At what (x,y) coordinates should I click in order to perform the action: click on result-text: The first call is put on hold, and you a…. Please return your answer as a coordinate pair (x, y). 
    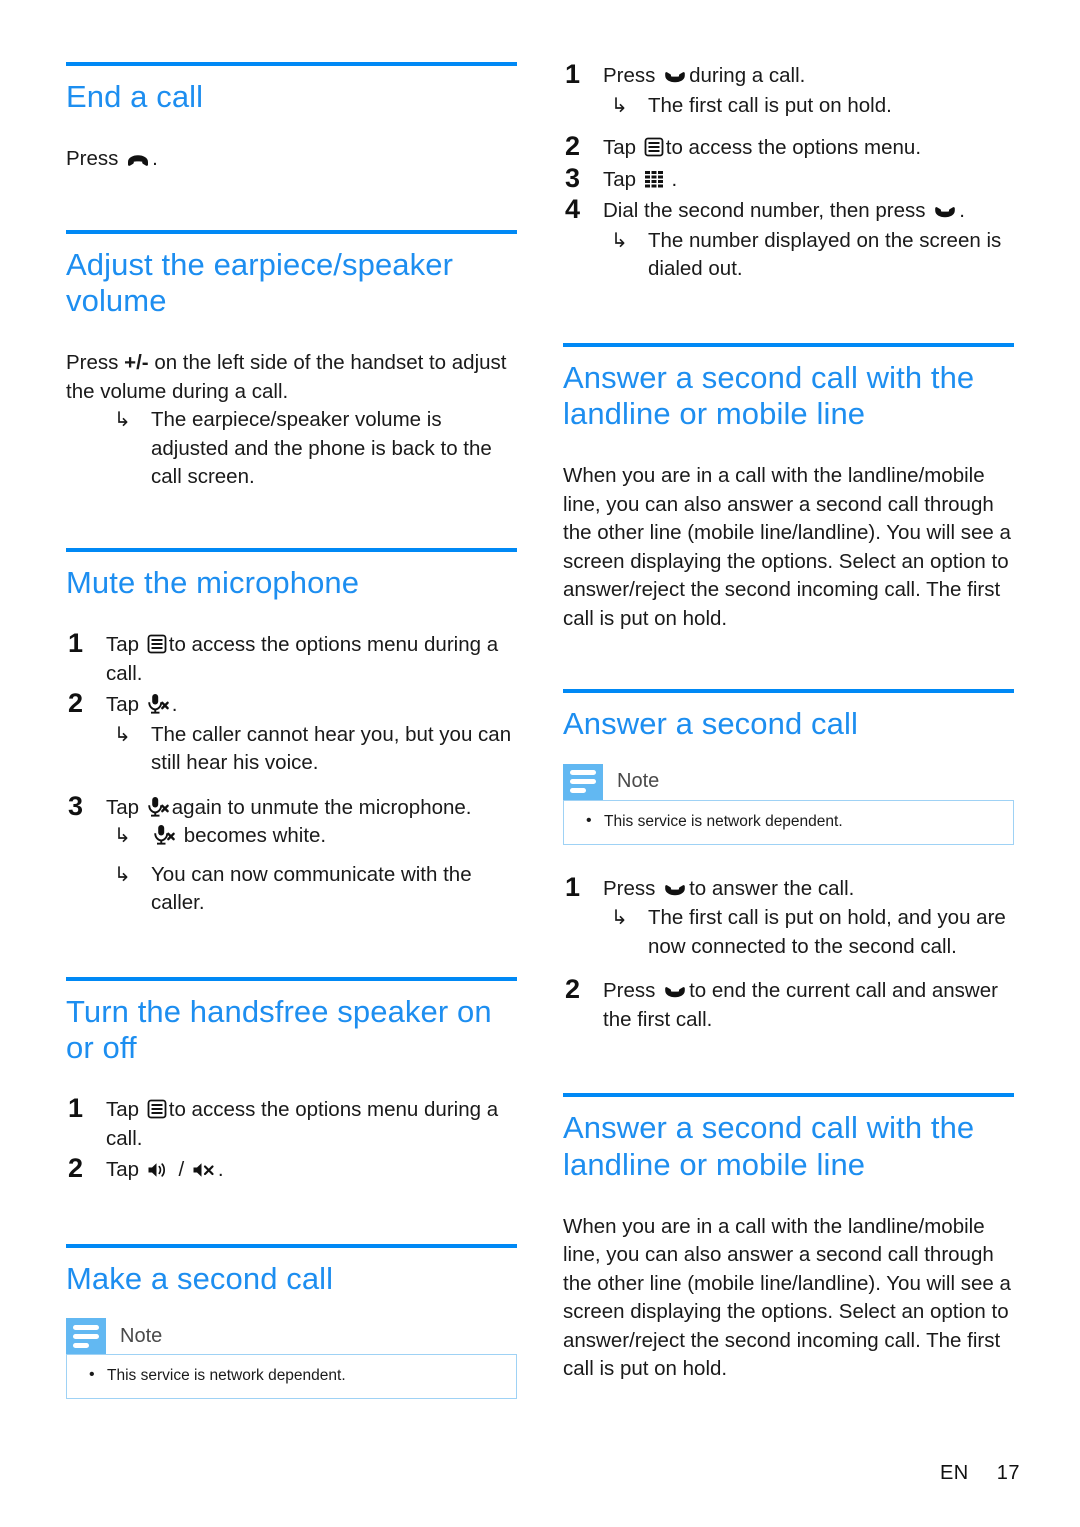
    Looking at the image, I should click on (827, 932).